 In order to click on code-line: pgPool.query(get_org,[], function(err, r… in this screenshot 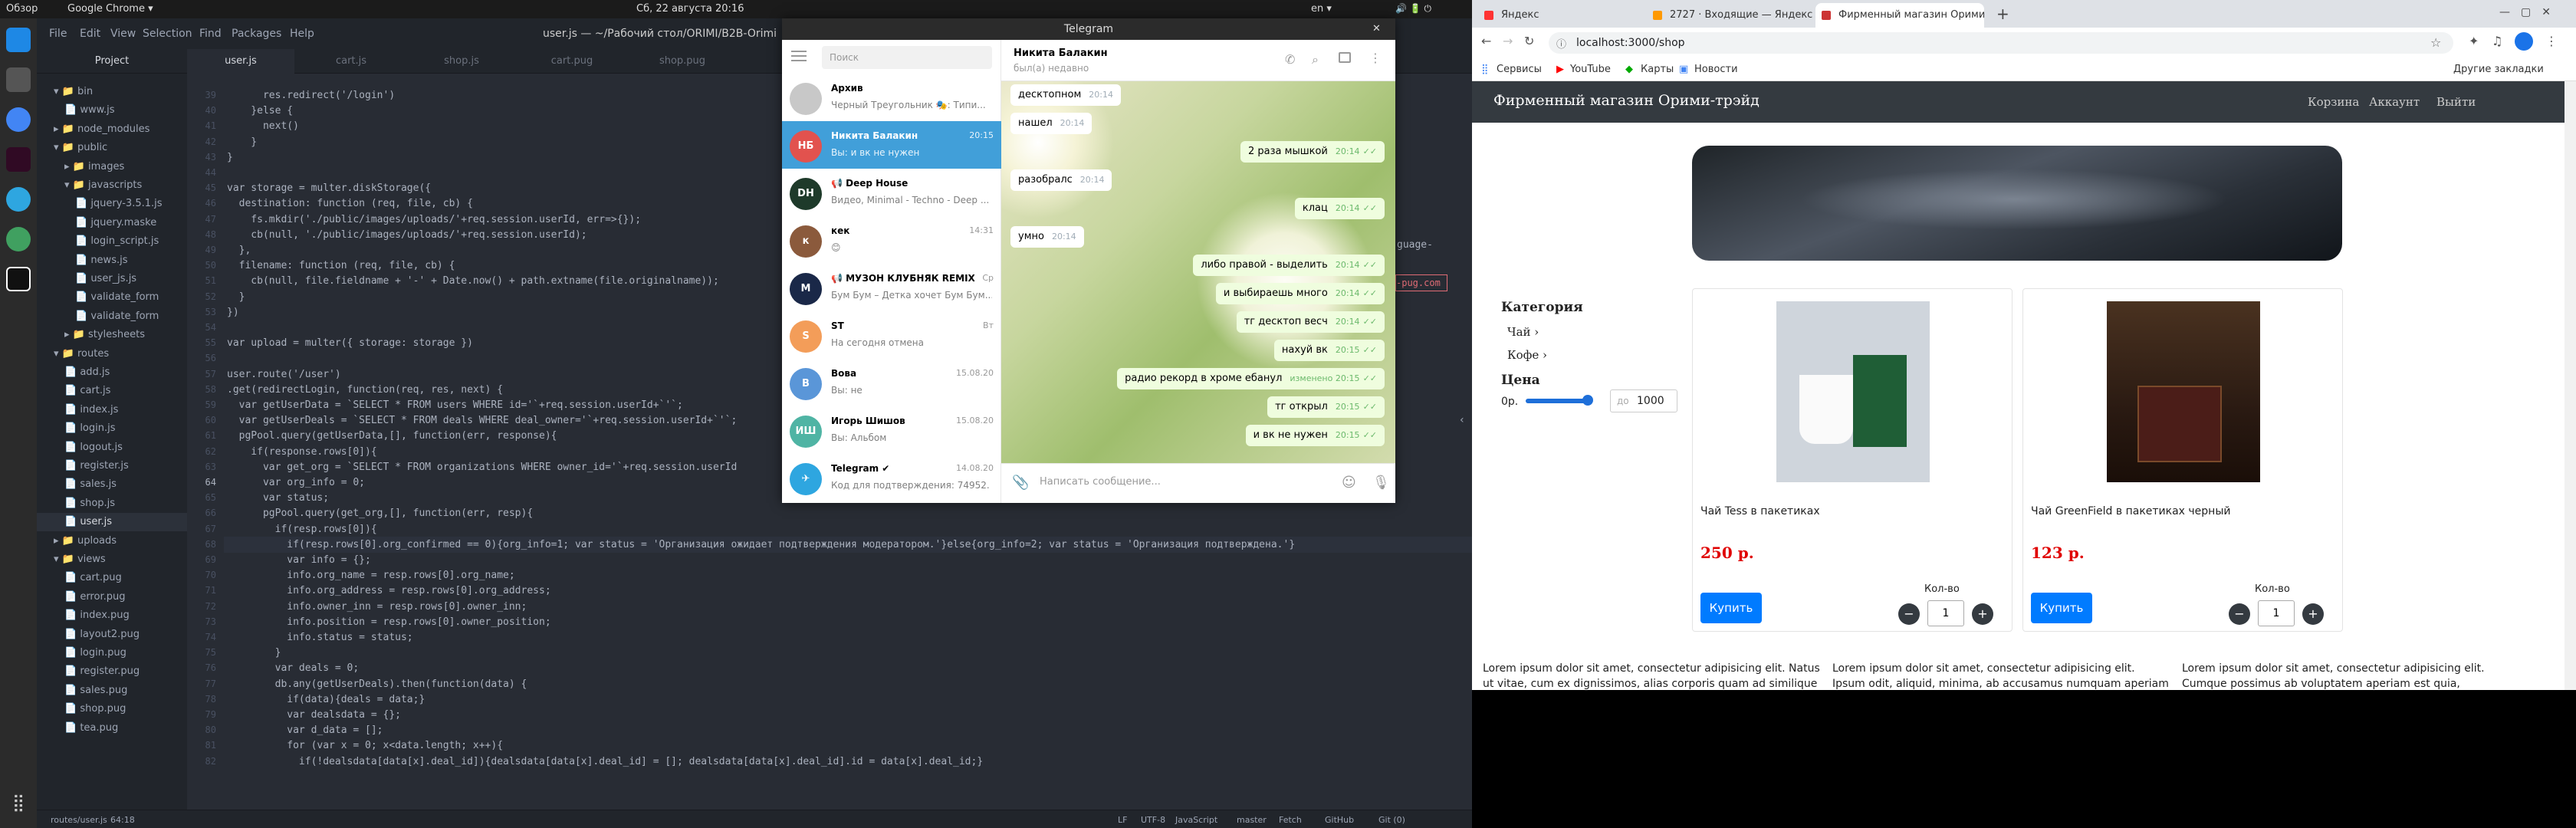, I will do `click(380, 513)`.